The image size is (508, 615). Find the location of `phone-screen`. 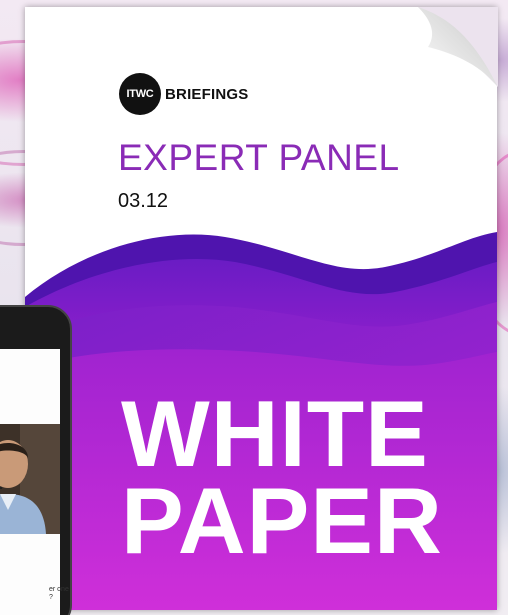

phone-screen is located at coordinates (30, 482).